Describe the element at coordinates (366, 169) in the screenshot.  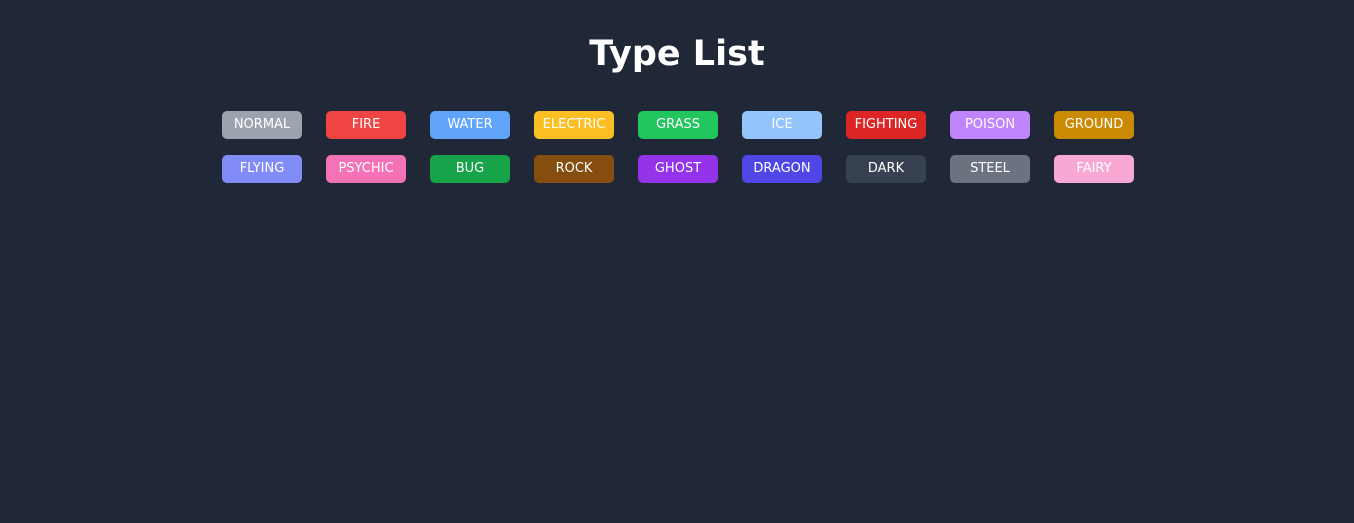
I see `type-button-psychic: PSYCHIC` at that location.